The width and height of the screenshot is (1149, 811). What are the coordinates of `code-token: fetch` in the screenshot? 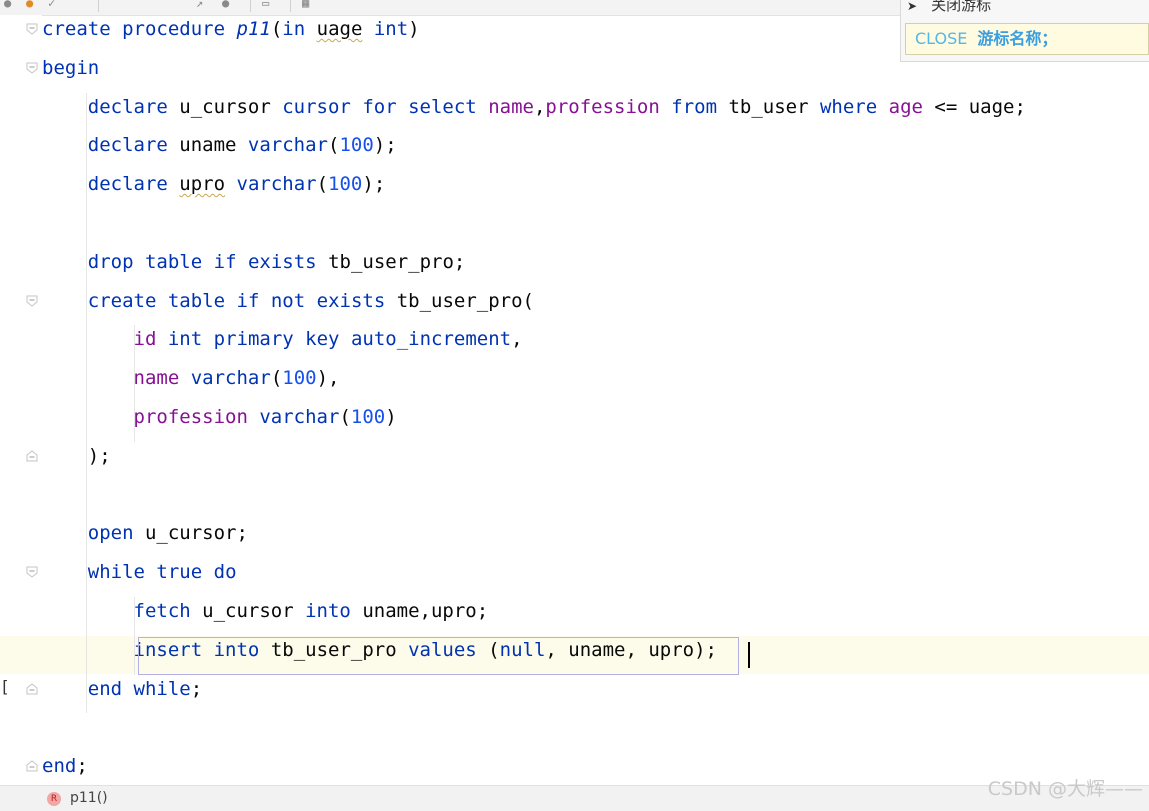 It's located at (162, 611).